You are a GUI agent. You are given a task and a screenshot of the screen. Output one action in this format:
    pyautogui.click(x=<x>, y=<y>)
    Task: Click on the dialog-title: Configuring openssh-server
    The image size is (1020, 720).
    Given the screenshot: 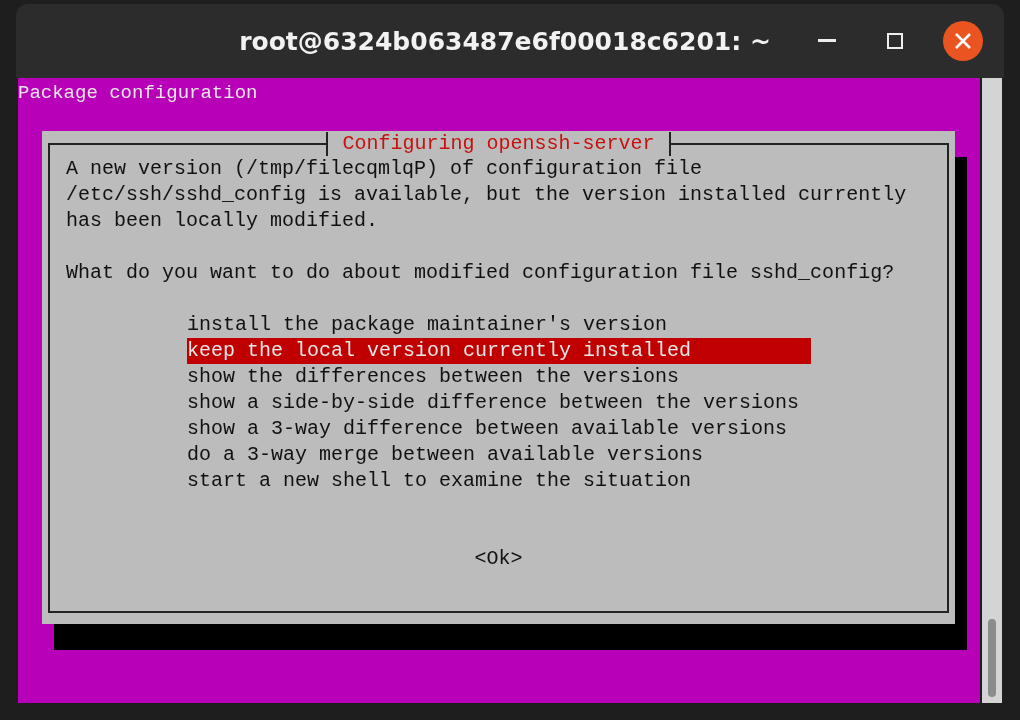 What is the action you would take?
    pyautogui.click(x=498, y=144)
    